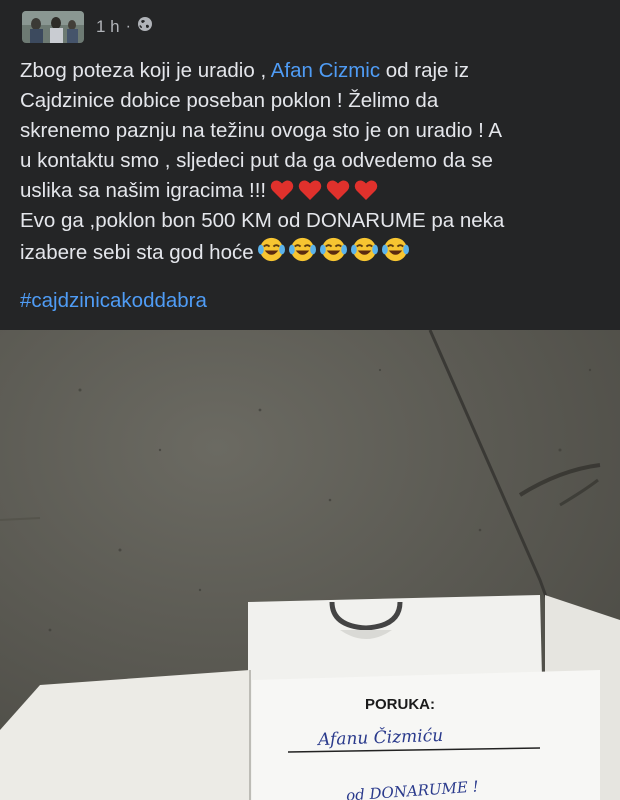 The image size is (620, 800). Describe the element at coordinates (53, 27) in the screenshot. I see `avatar` at that location.